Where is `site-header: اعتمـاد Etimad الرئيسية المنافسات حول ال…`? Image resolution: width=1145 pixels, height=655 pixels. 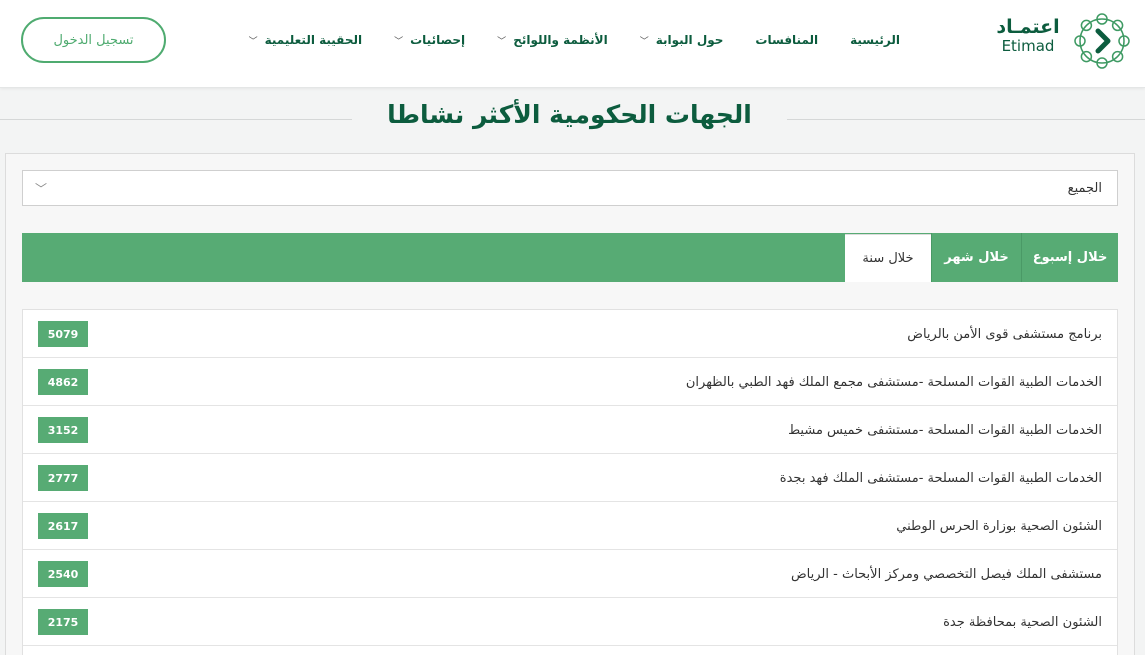 site-header: اعتمـاد Etimad الرئيسية المنافسات حول ال… is located at coordinates (572, 44).